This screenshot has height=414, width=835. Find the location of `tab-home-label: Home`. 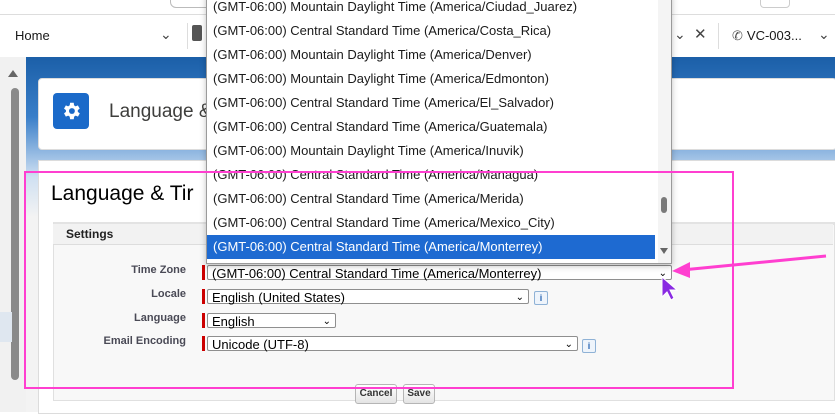

tab-home-label: Home is located at coordinates (32, 35).